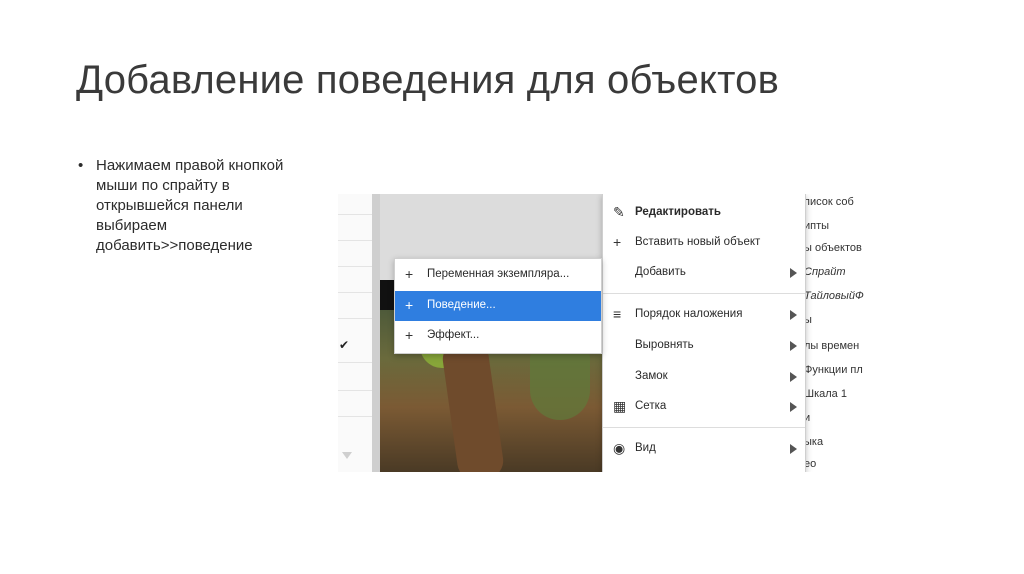 The image size is (1024, 574). Describe the element at coordinates (816, 226) in the screenshot. I see `tree-item: ипты` at that location.